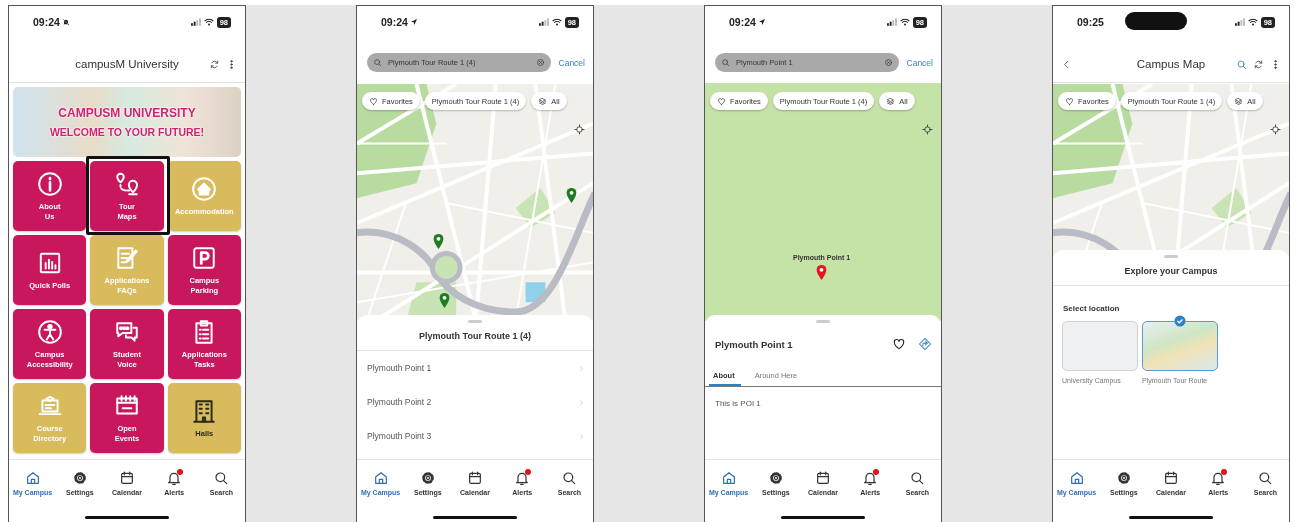  I want to click on list-row: Plymouth Point 2, so click(475, 402).